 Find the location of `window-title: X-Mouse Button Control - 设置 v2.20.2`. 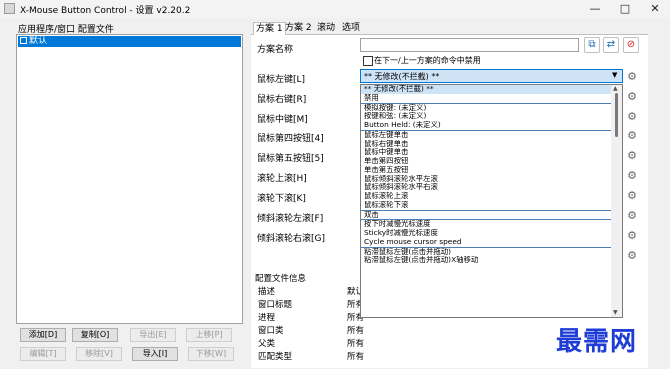

window-title: X-Mouse Button Control - 设置 v2.20.2 is located at coordinates (105, 11).